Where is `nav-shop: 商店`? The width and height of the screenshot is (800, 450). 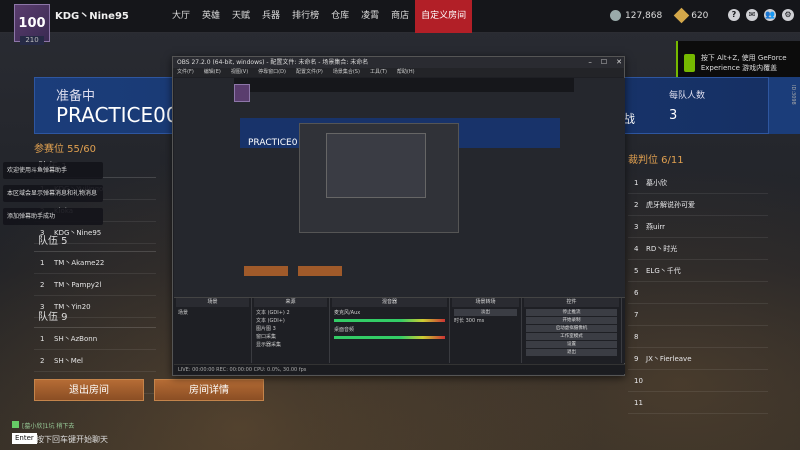 nav-shop: 商店 is located at coordinates (400, 16).